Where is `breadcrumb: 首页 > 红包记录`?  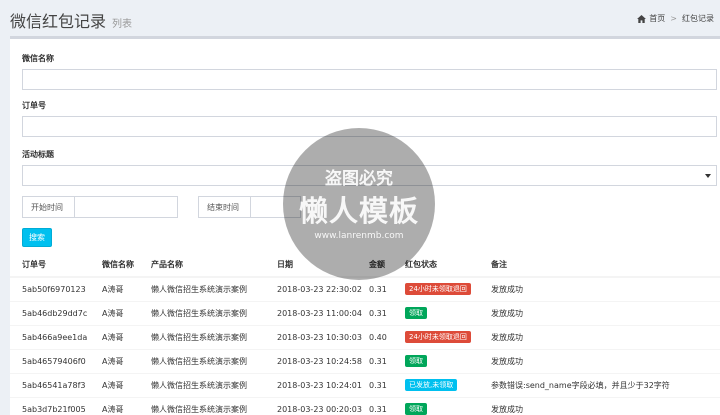
breadcrumb: 首页 > 红包记录 is located at coordinates (675, 18).